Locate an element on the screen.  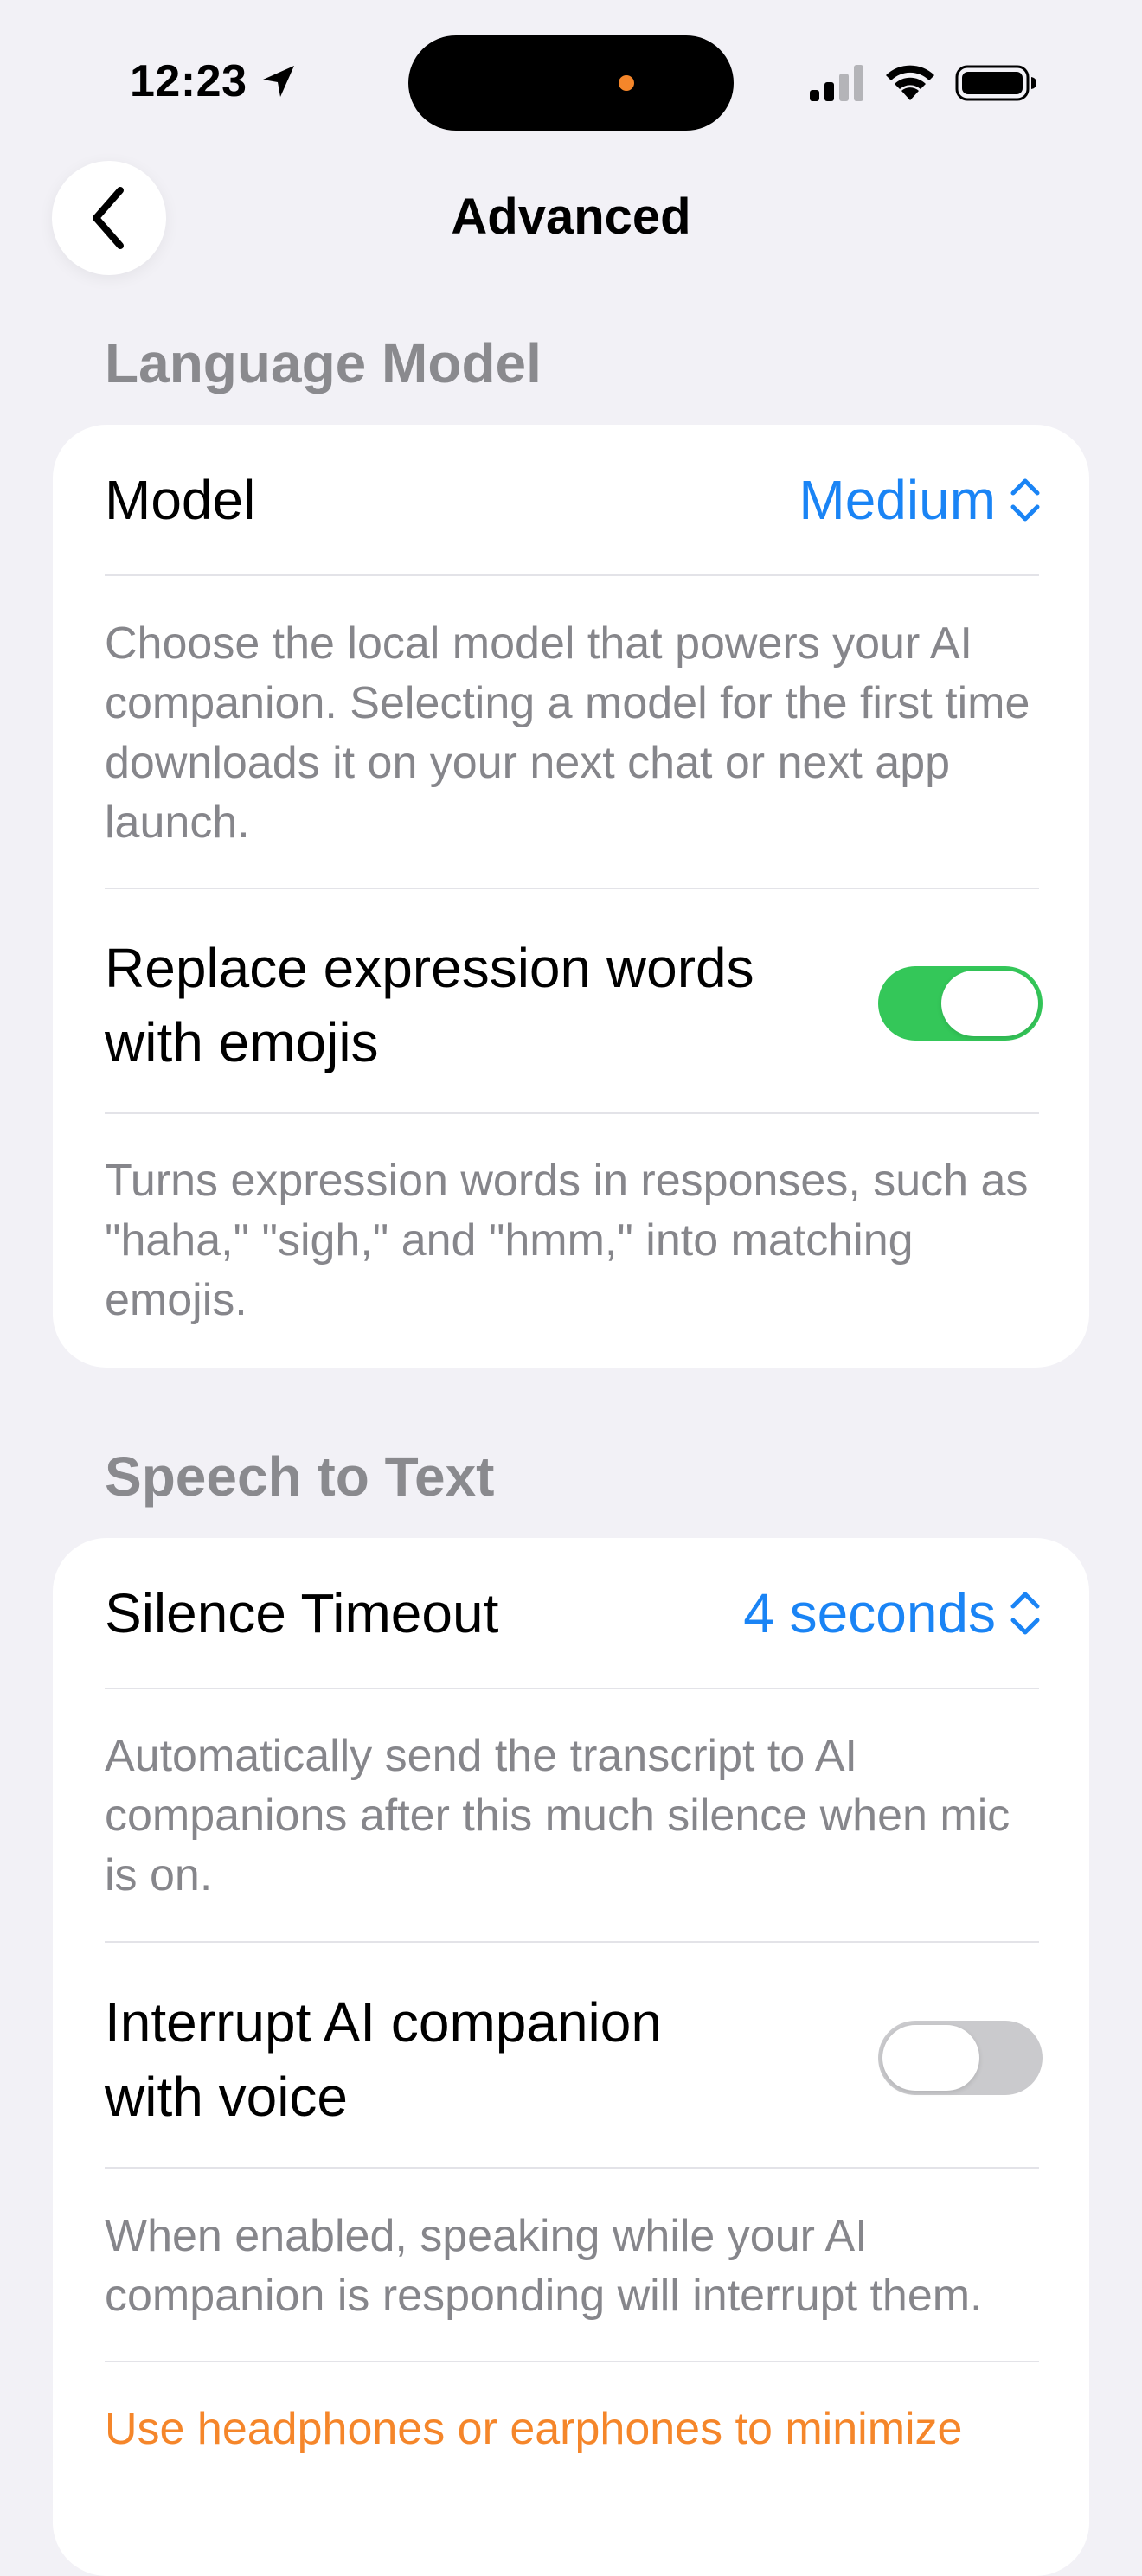
model-picker: Medium is located at coordinates (921, 500).